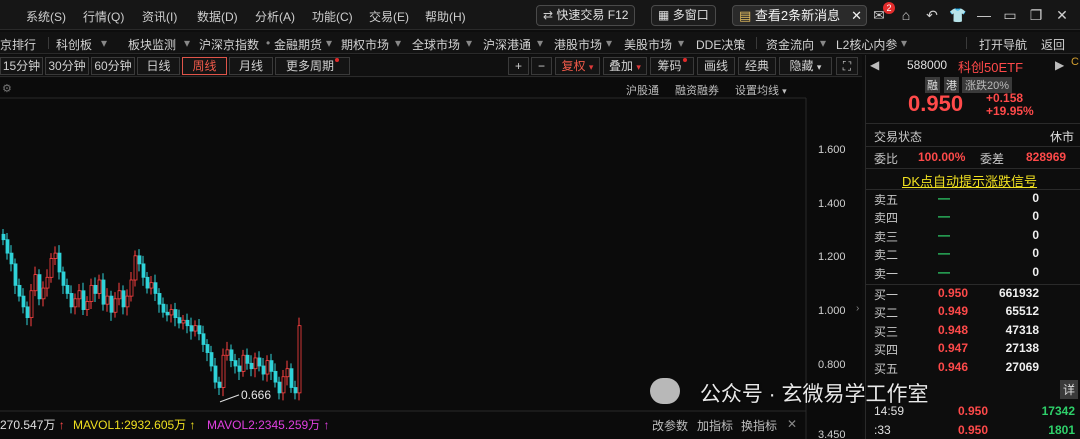  What do you see at coordinates (1059, 65) in the screenshot?
I see `next-stock-icon: ▶` at bounding box center [1059, 65].